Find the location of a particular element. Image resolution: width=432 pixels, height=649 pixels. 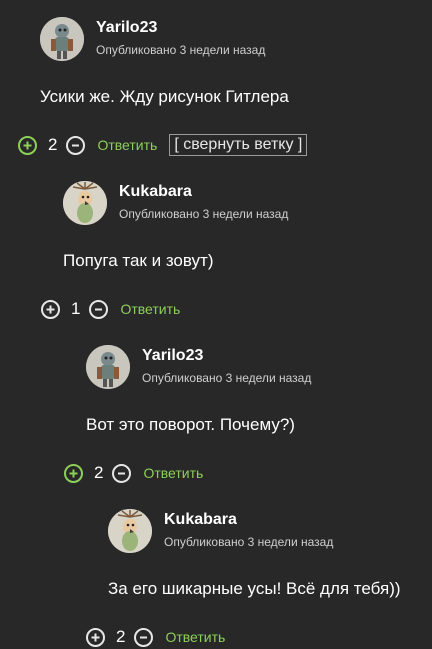

comment-text: Попуга так и зовут) is located at coordinates (138, 260).